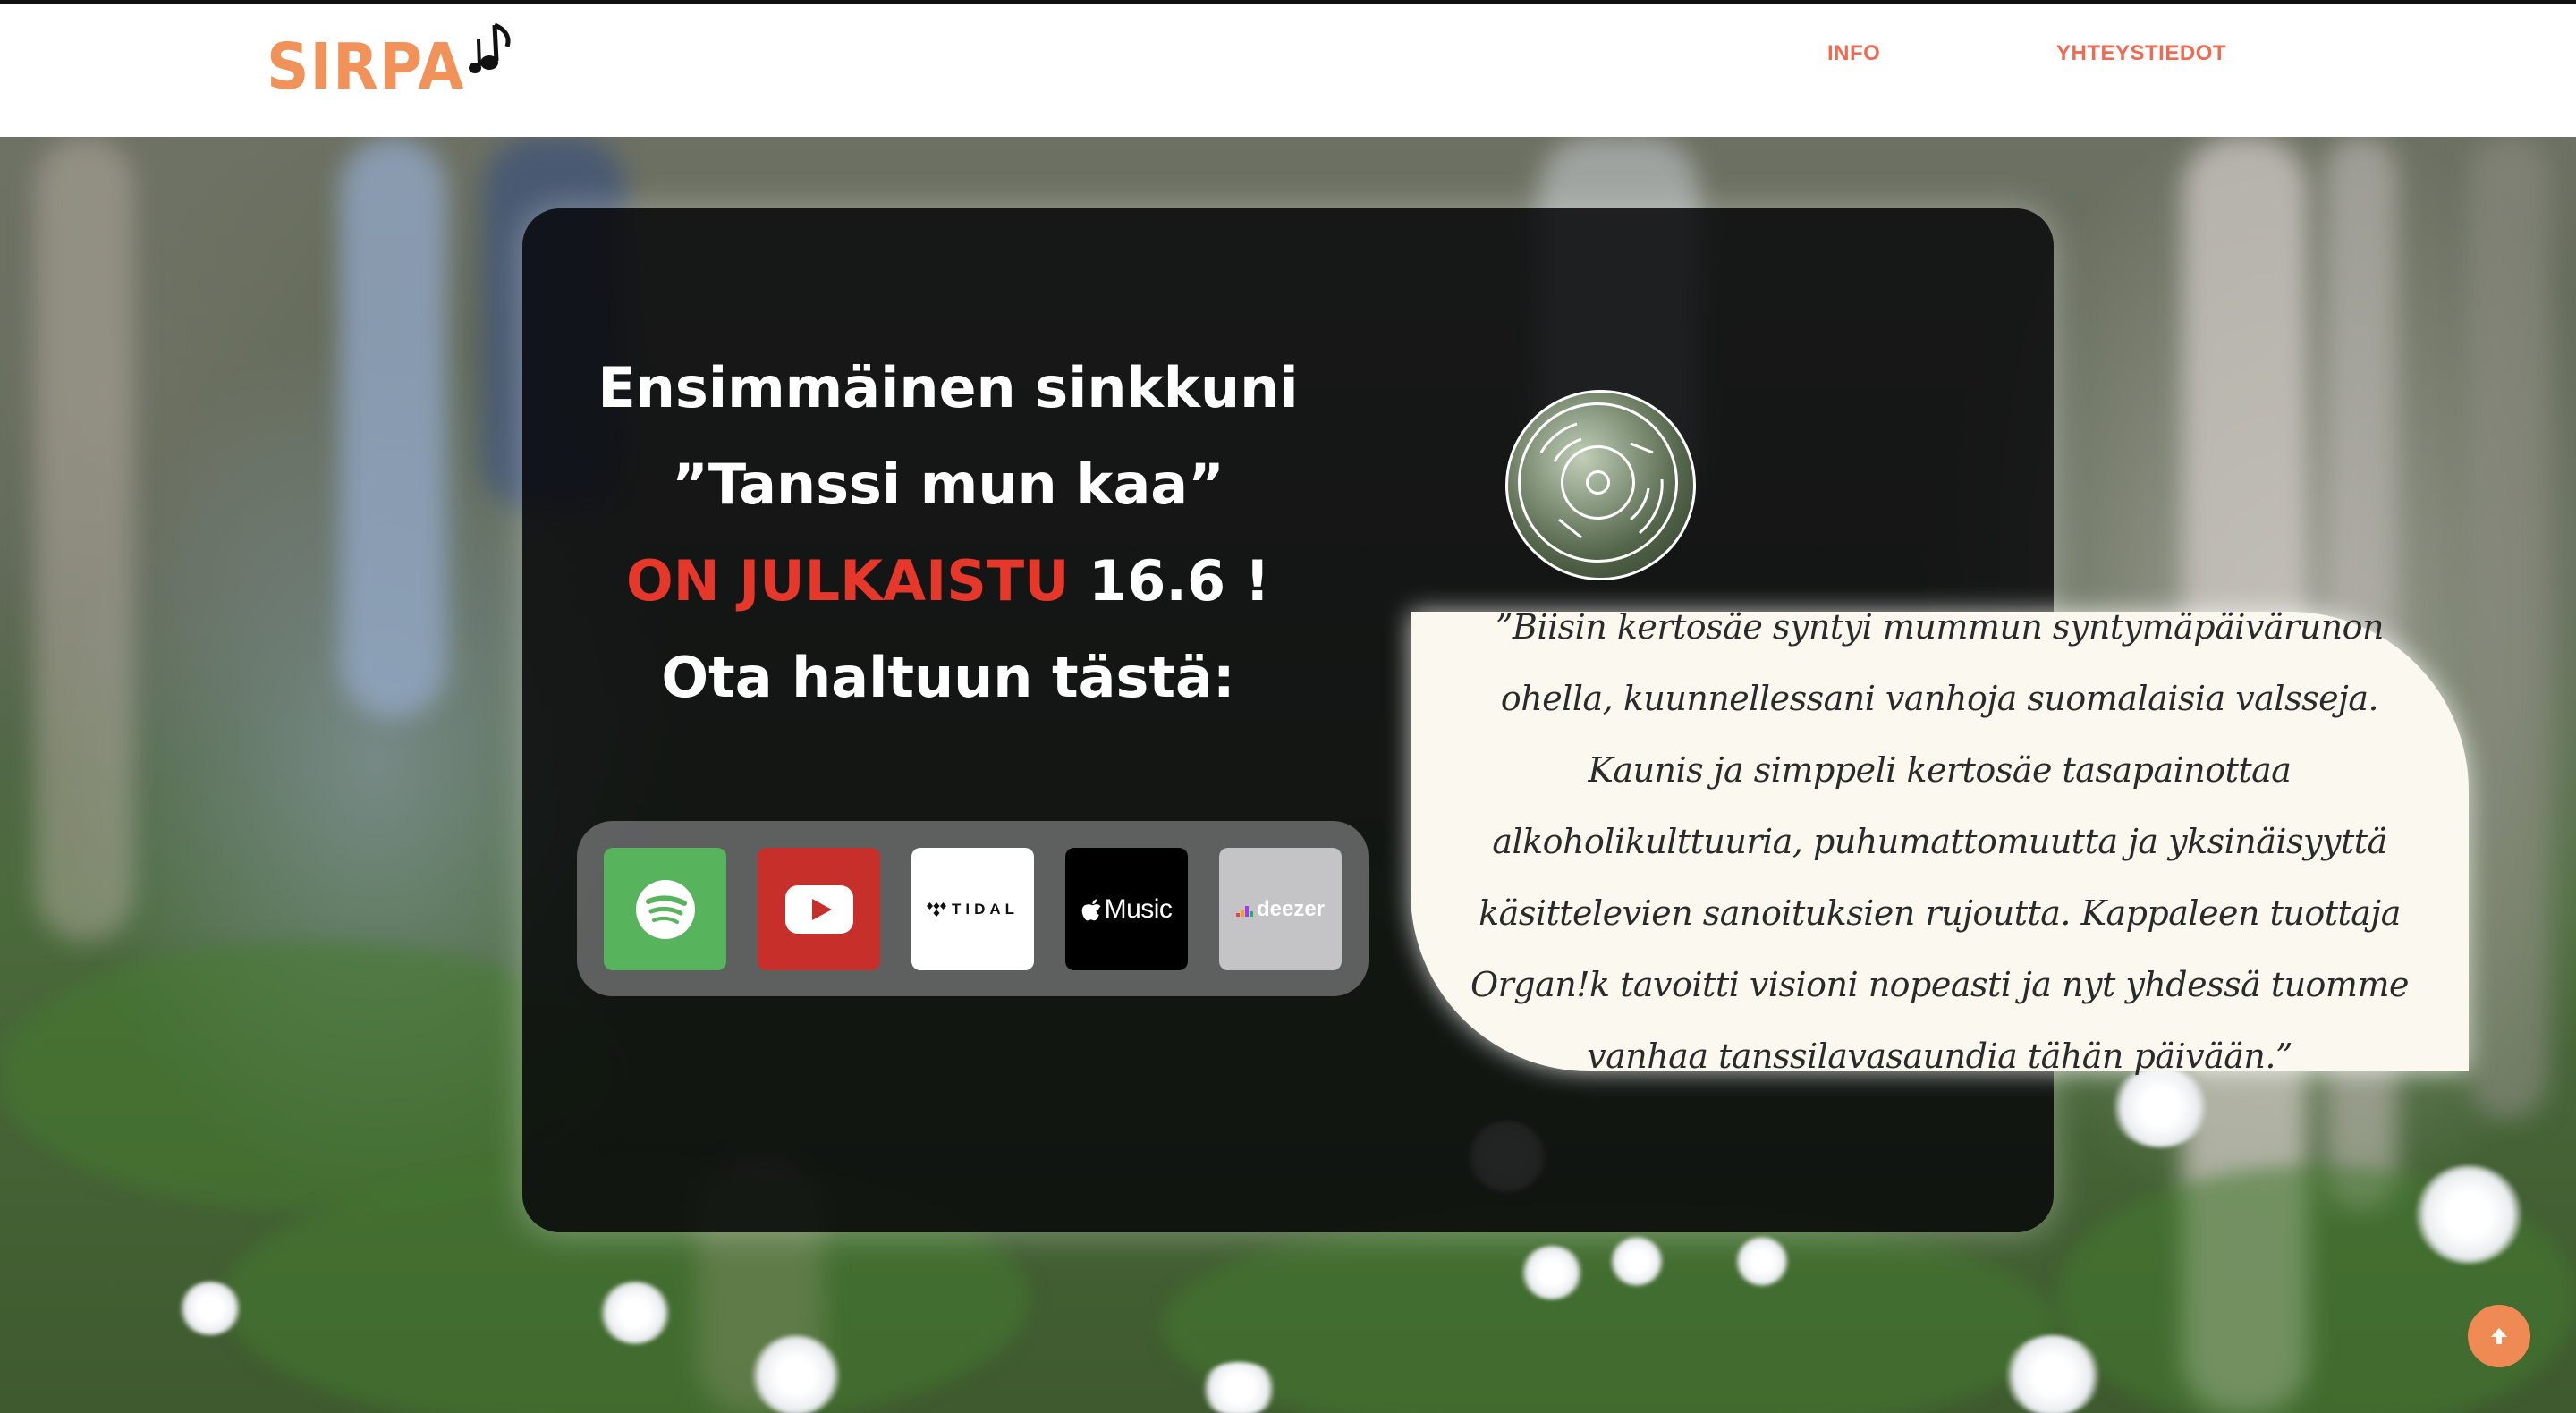 This screenshot has height=1413, width=2576. What do you see at coordinates (948, 387) in the screenshot?
I see `hero-line-1: Ensimmäinen sinkkuni` at bounding box center [948, 387].